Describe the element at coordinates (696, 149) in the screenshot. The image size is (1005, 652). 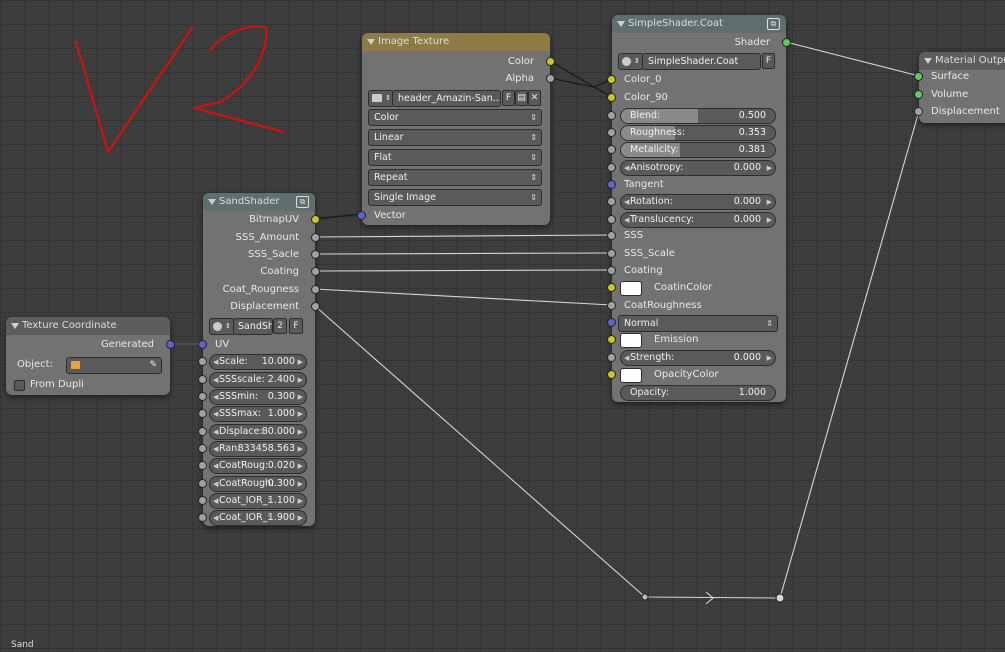
I see `metalicity-slider: Metalicity: 0.381` at that location.